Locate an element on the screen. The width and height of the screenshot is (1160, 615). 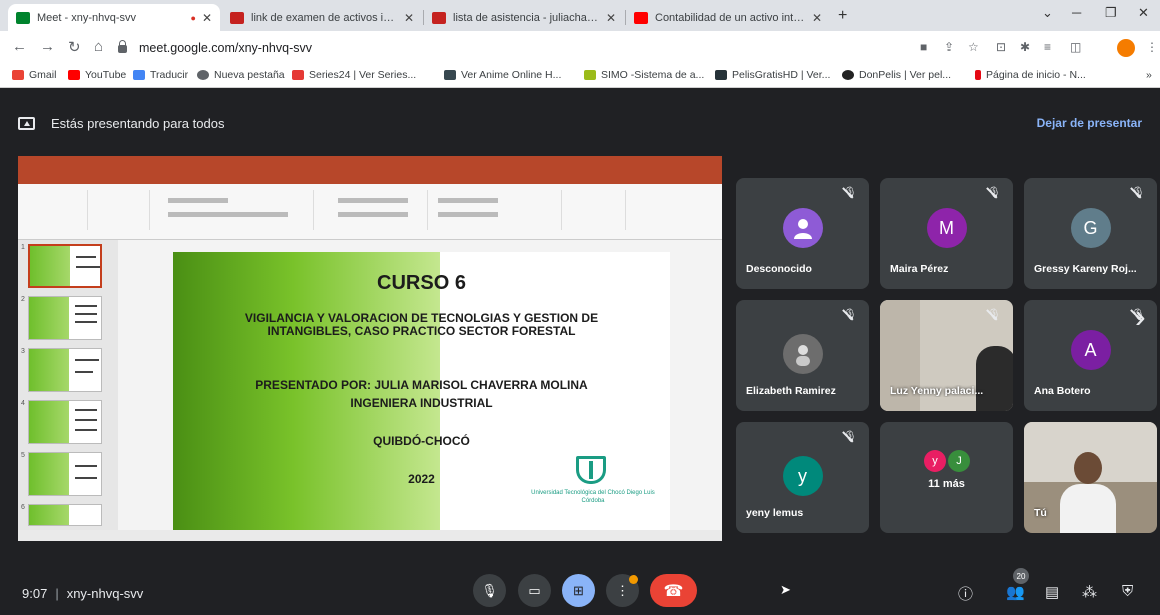
self-view-tile: Tú is located at coordinates (1090, 477).